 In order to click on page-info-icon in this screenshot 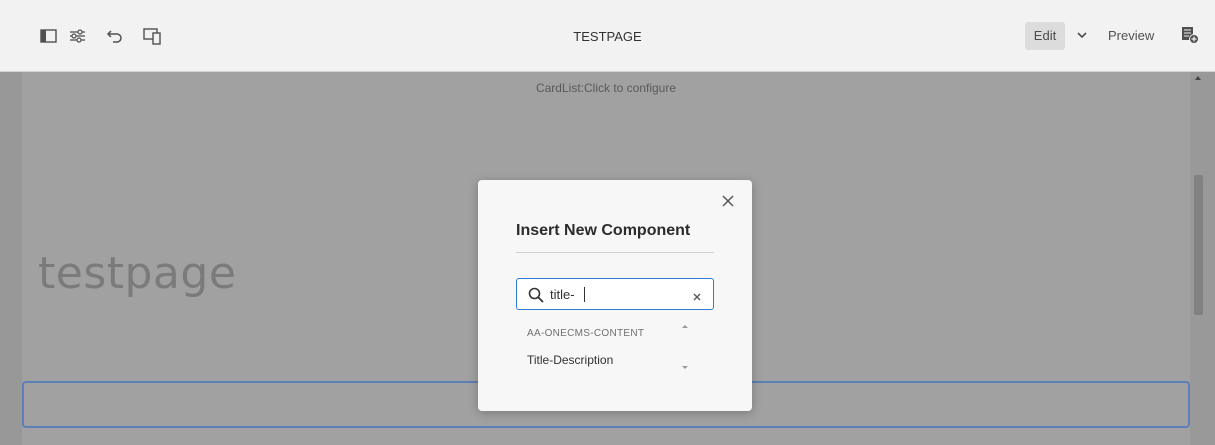, I will do `click(1190, 37)`.